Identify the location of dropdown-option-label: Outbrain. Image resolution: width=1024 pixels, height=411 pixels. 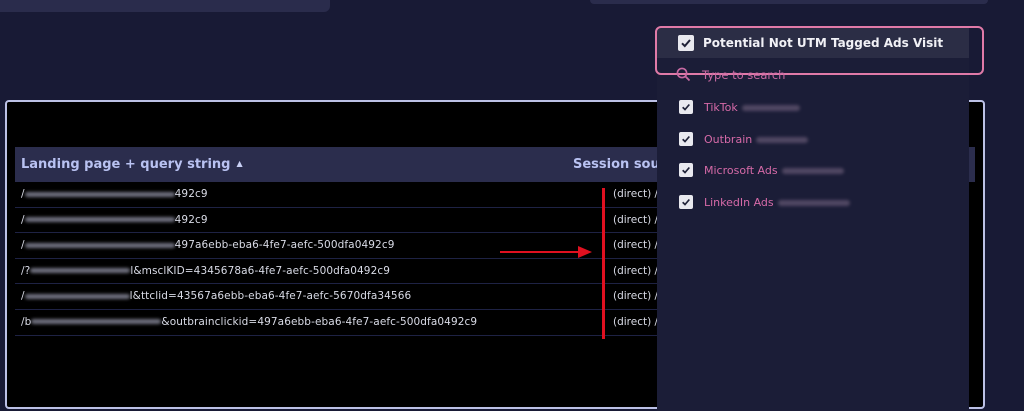
(756, 139).